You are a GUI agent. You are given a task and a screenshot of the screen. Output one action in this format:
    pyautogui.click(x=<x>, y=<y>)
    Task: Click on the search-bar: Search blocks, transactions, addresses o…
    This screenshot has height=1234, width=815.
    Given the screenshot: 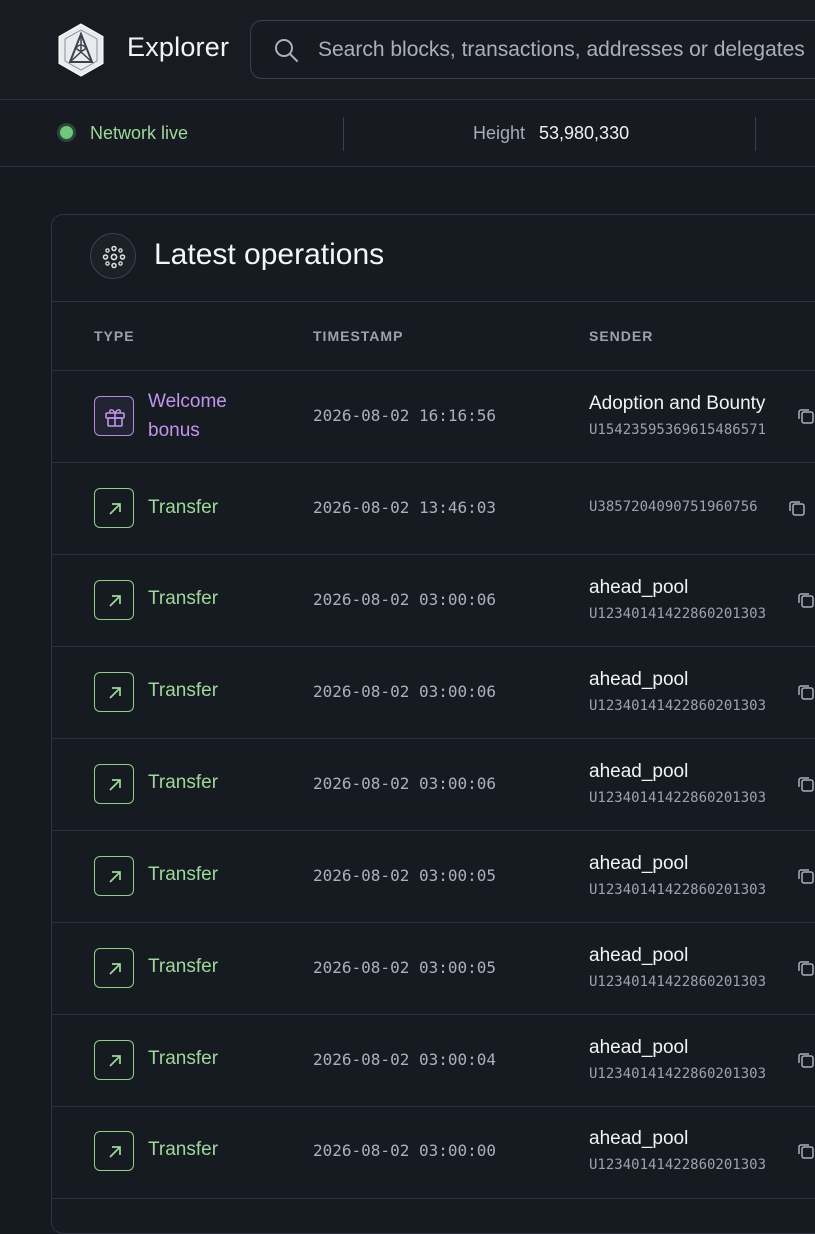 What is the action you would take?
    pyautogui.click(x=532, y=49)
    